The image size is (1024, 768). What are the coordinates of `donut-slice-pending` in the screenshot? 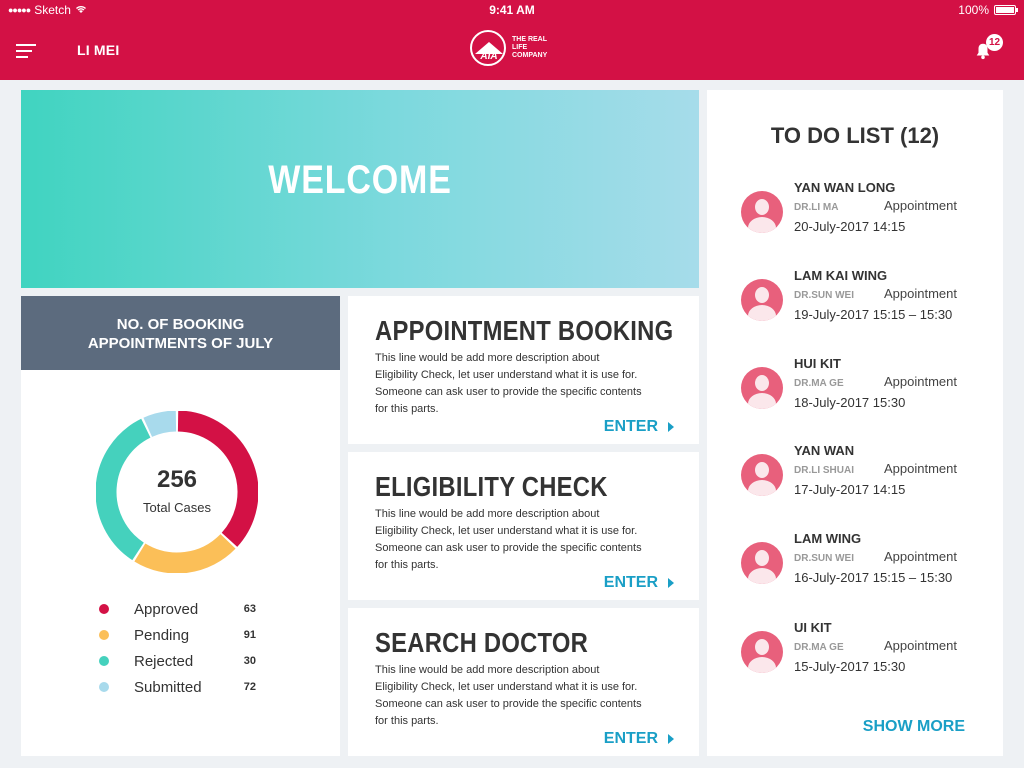 It's located at (185, 553).